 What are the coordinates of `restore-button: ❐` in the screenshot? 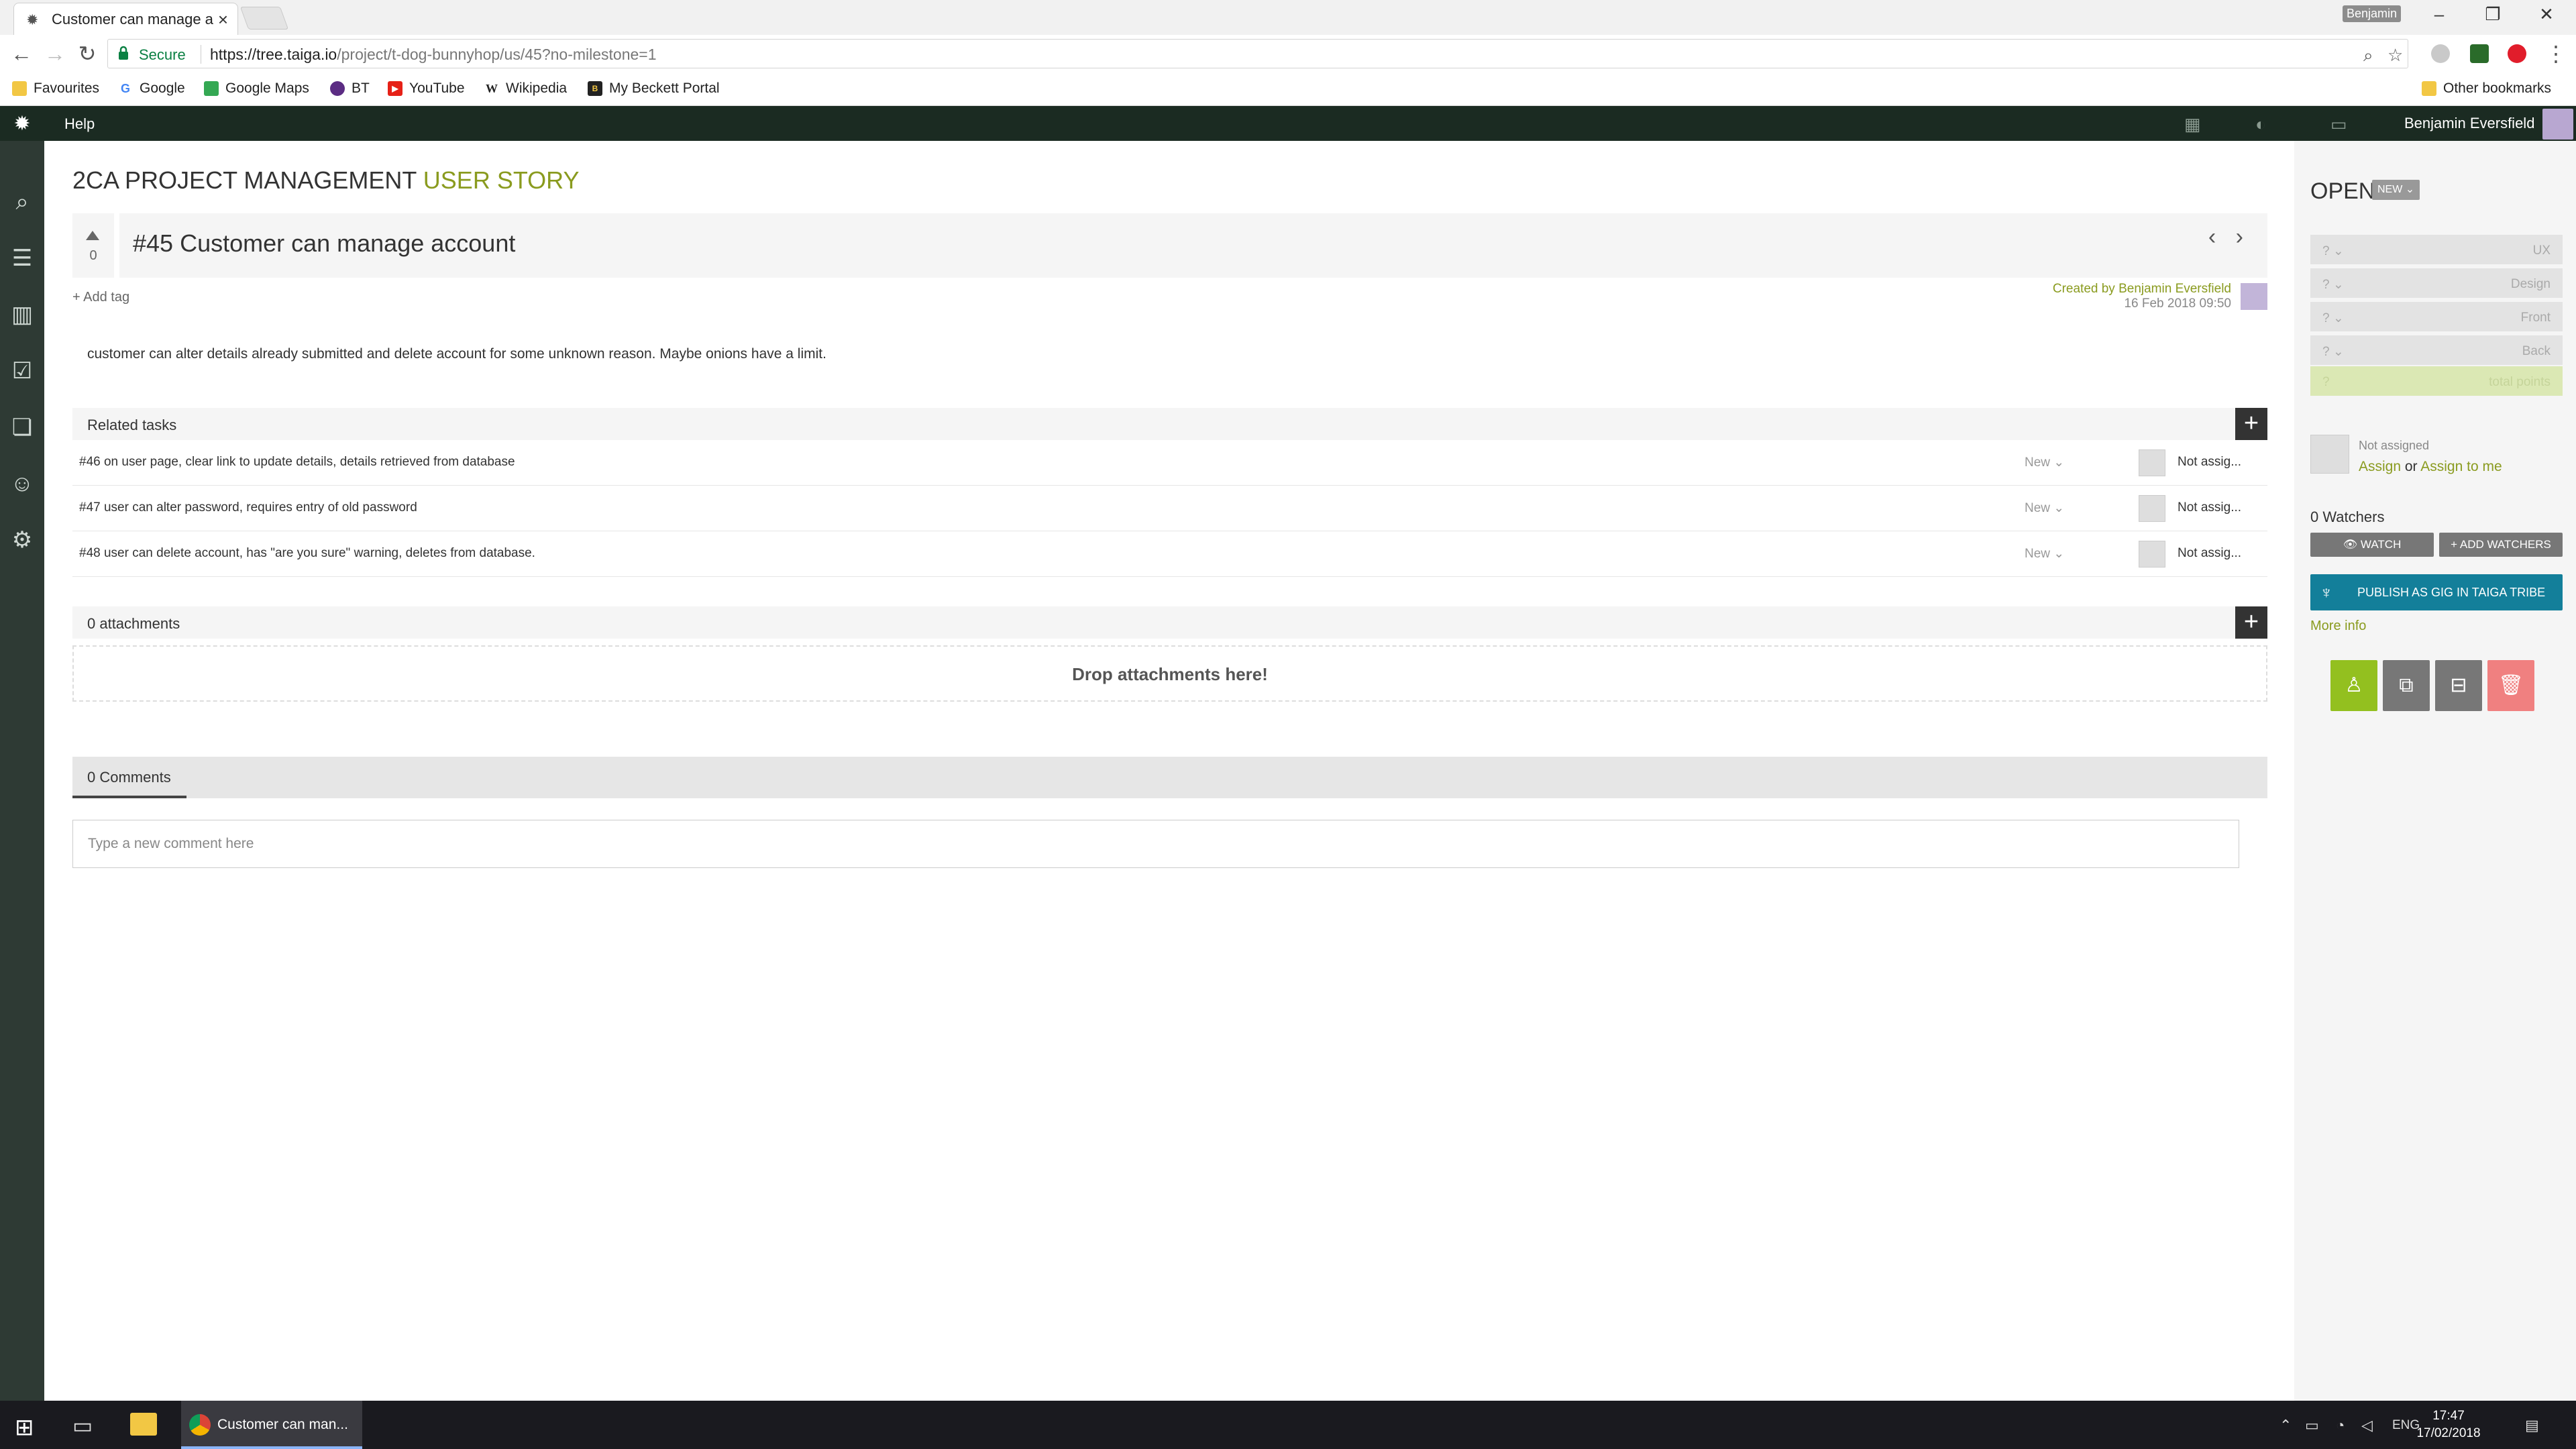 It's located at (2493, 14).